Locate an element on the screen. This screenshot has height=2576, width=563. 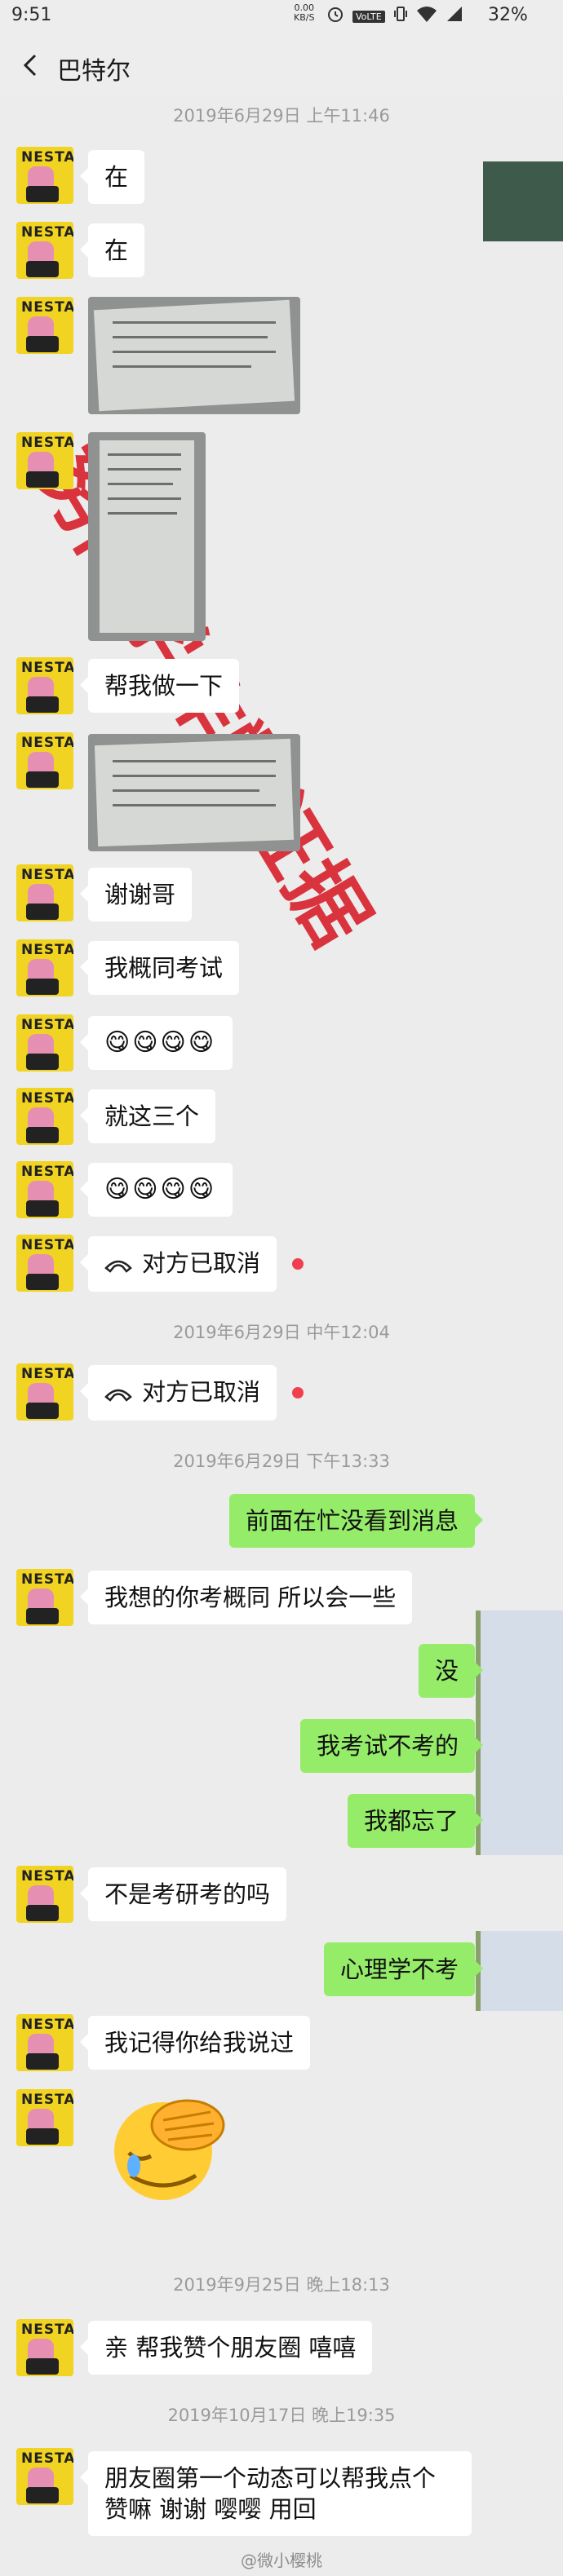
battery-level: 32% is located at coordinates (508, 15).